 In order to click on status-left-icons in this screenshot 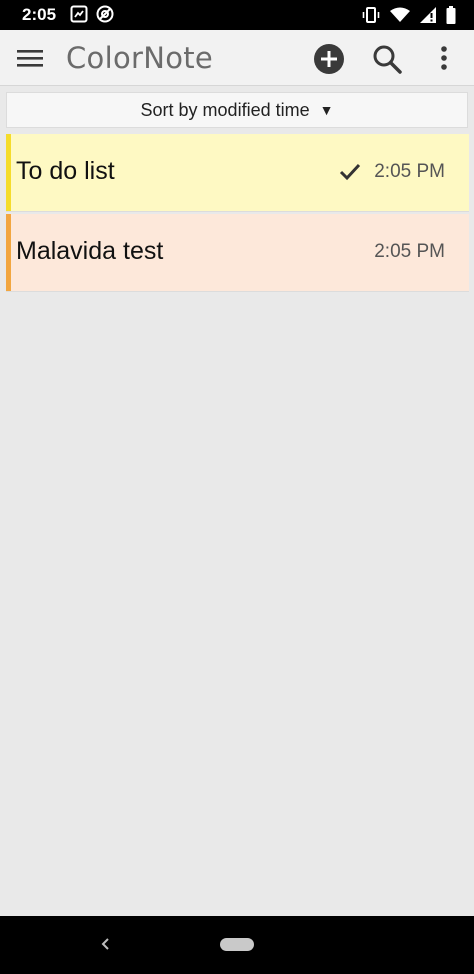, I will do `click(92, 14)`.